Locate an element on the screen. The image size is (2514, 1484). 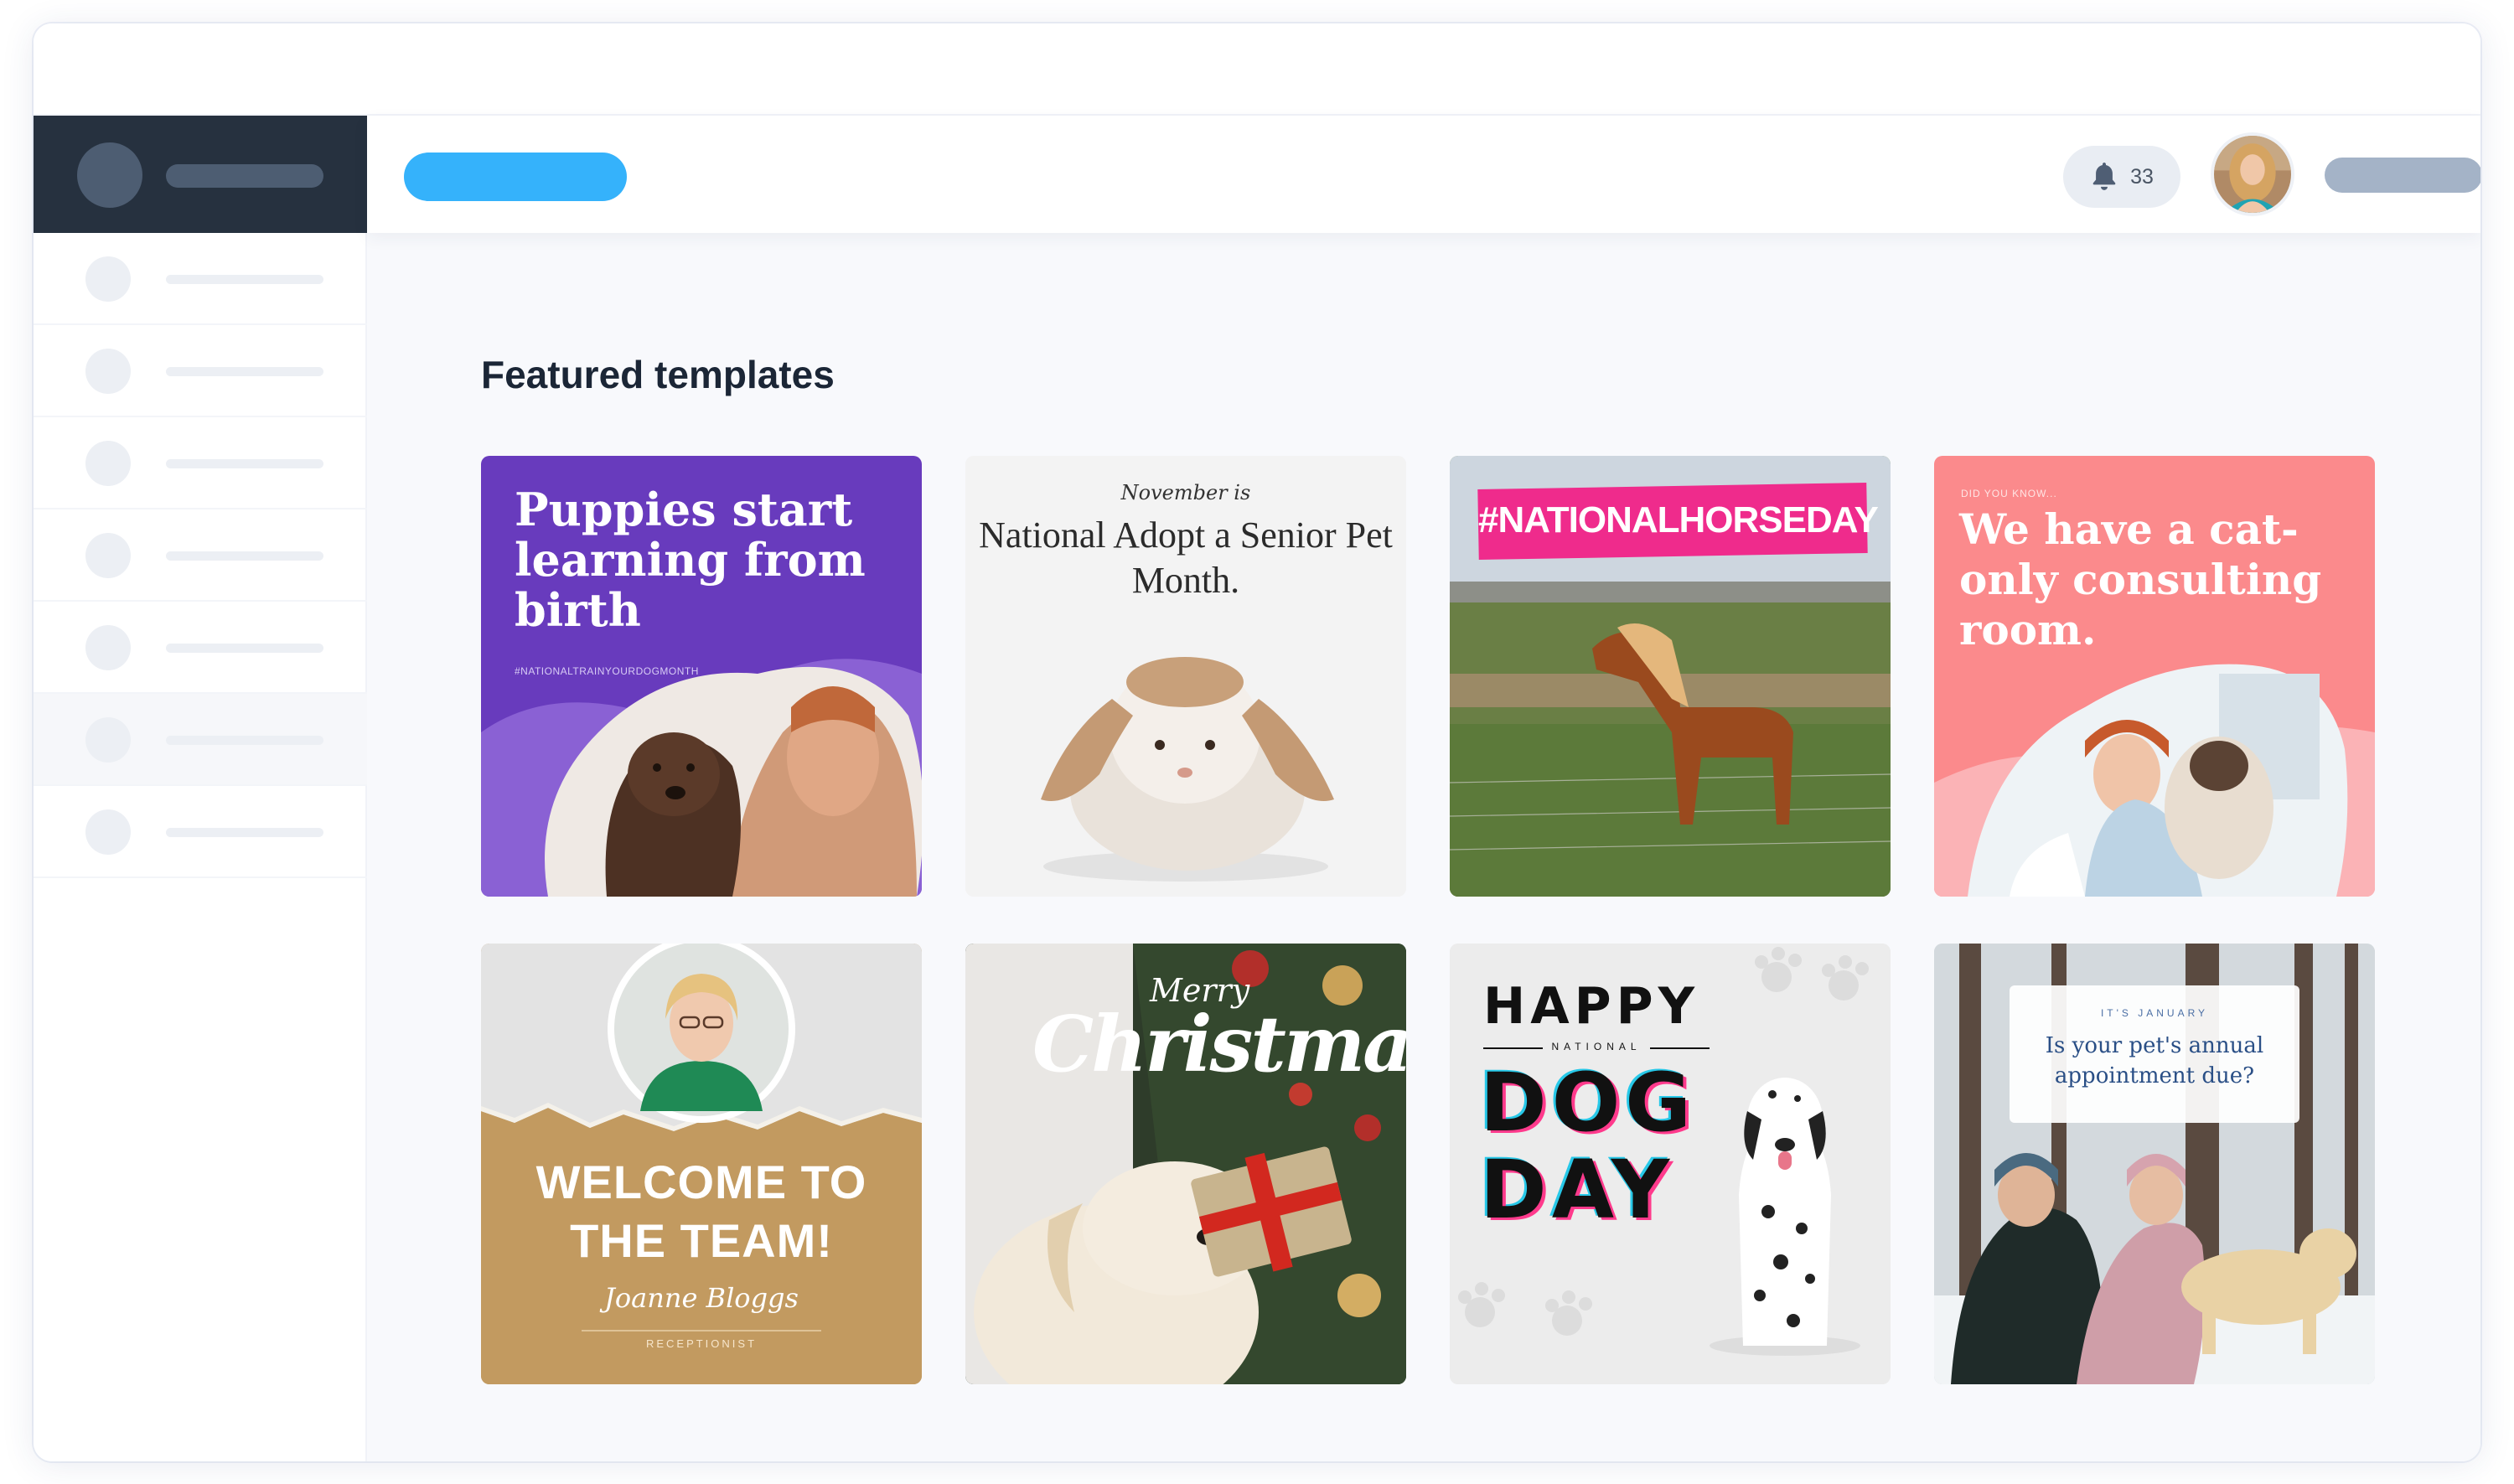
user-name-placeholder is located at coordinates (2402, 175).